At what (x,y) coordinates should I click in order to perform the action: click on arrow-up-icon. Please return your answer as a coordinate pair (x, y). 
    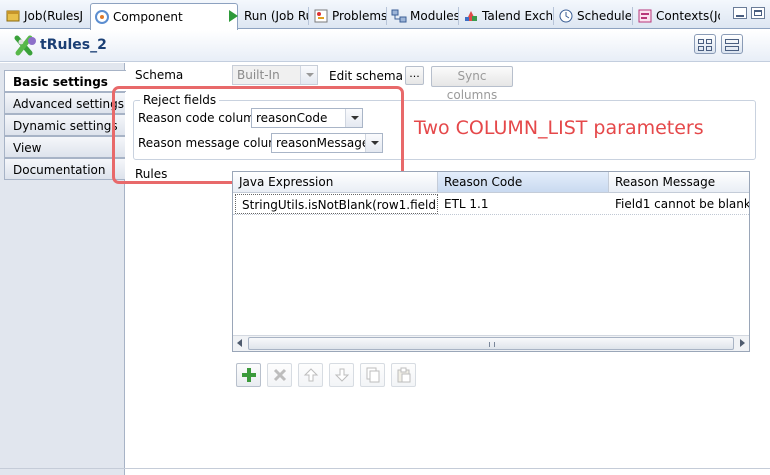
    Looking at the image, I should click on (311, 375).